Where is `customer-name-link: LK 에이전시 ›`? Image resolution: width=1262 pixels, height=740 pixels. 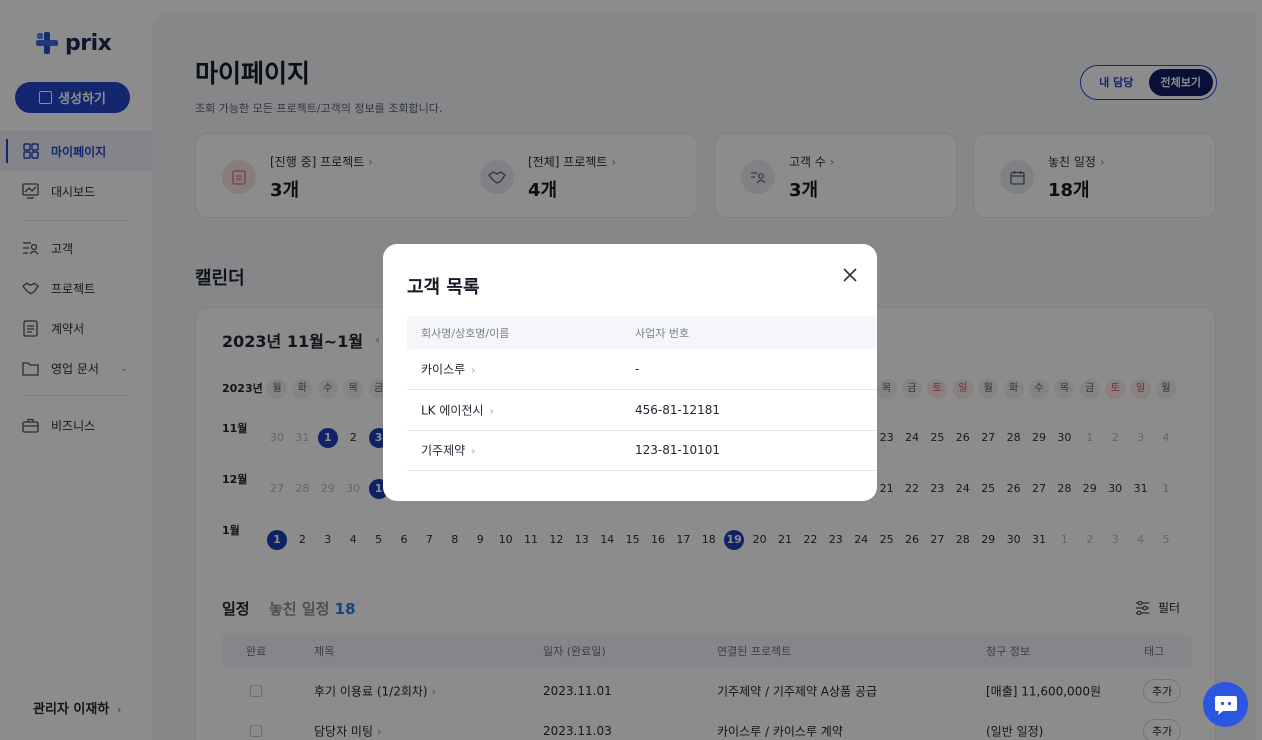 customer-name-link: LK 에이전시 › is located at coordinates (457, 410).